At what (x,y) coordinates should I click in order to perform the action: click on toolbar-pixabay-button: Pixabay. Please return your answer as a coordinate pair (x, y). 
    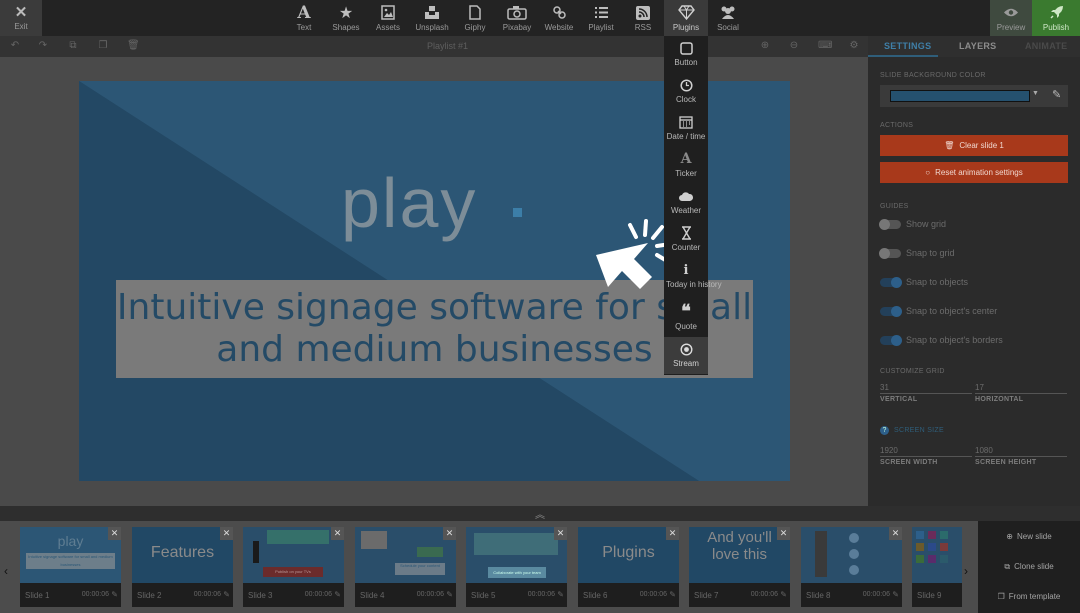
    Looking at the image, I should click on (517, 18).